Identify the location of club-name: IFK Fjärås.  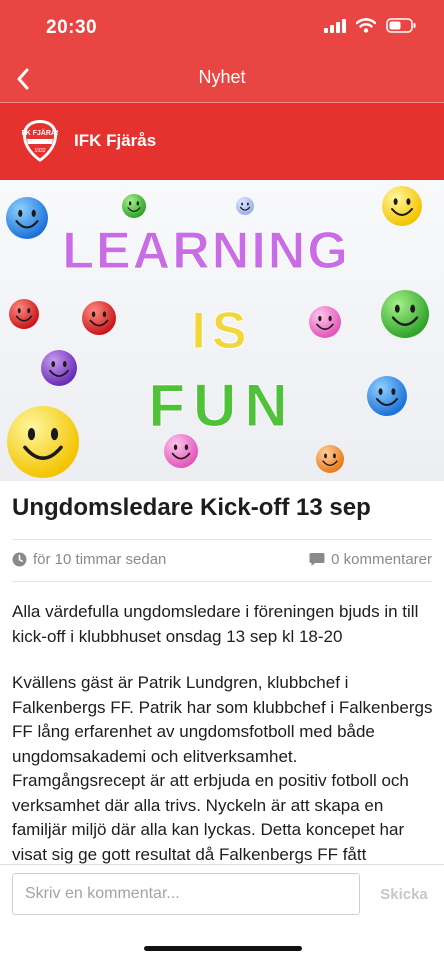
(115, 140).